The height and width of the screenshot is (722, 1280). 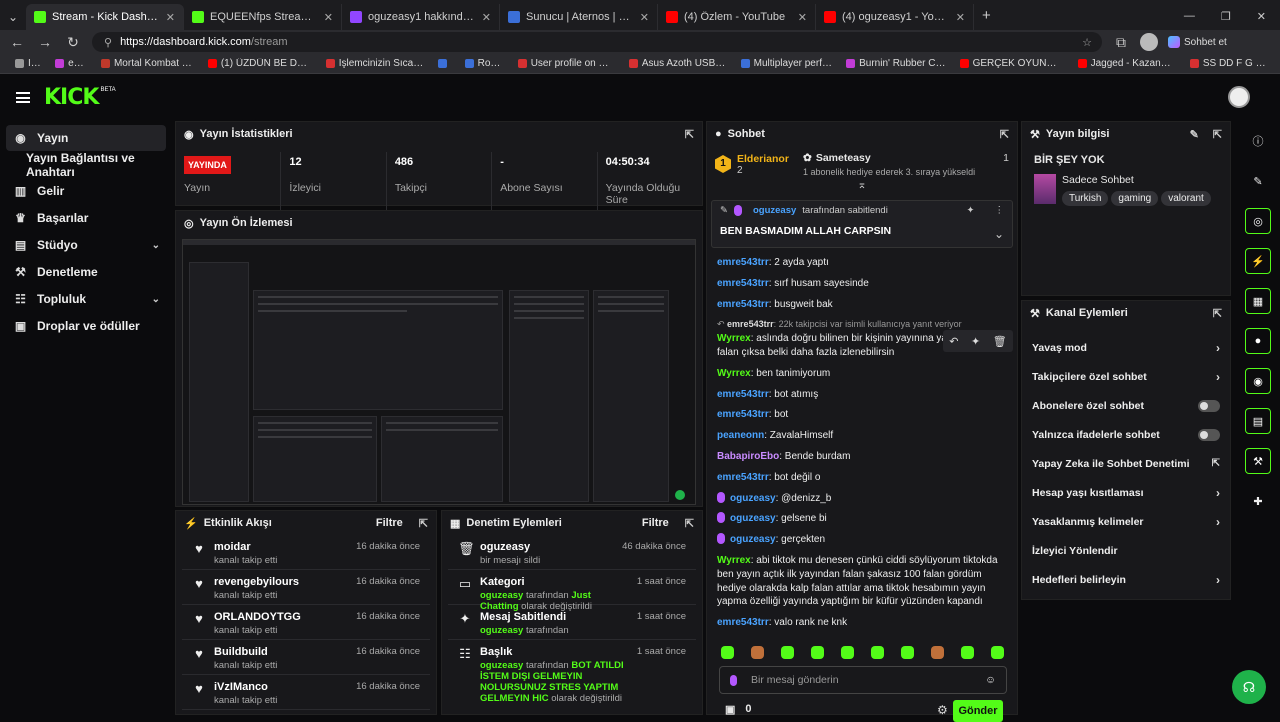 I want to click on bookmark-item: eyes, so click(x=71, y=63).